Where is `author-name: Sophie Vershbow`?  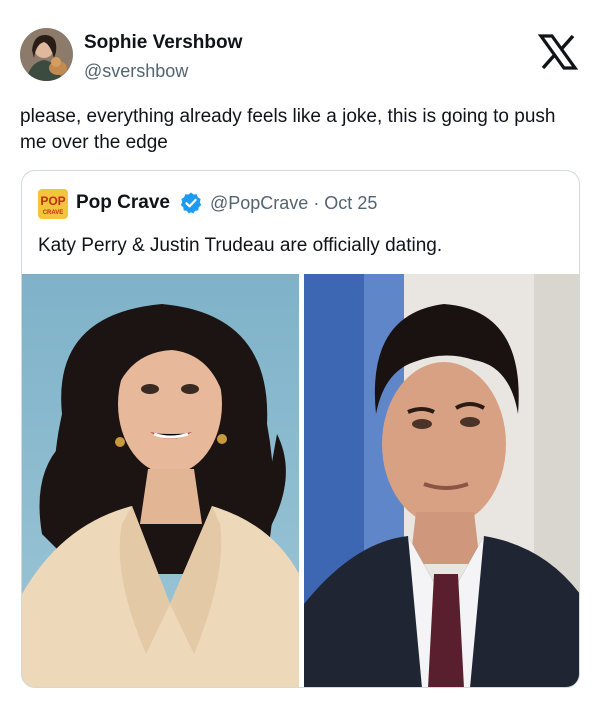
author-name: Sophie Vershbow is located at coordinates (163, 43).